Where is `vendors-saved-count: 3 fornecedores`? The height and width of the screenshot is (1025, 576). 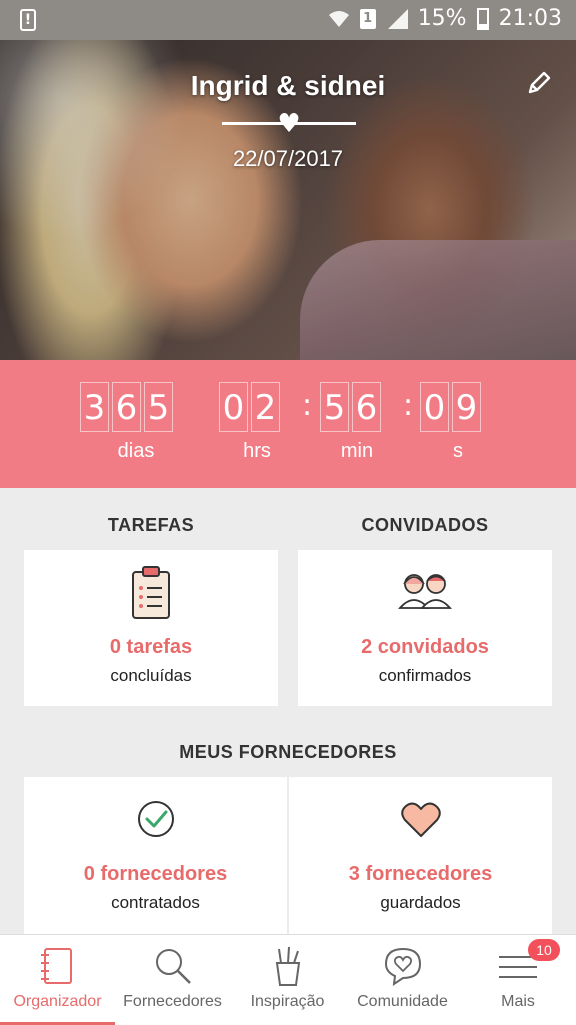
vendors-saved-count: 3 fornecedores is located at coordinates (420, 874).